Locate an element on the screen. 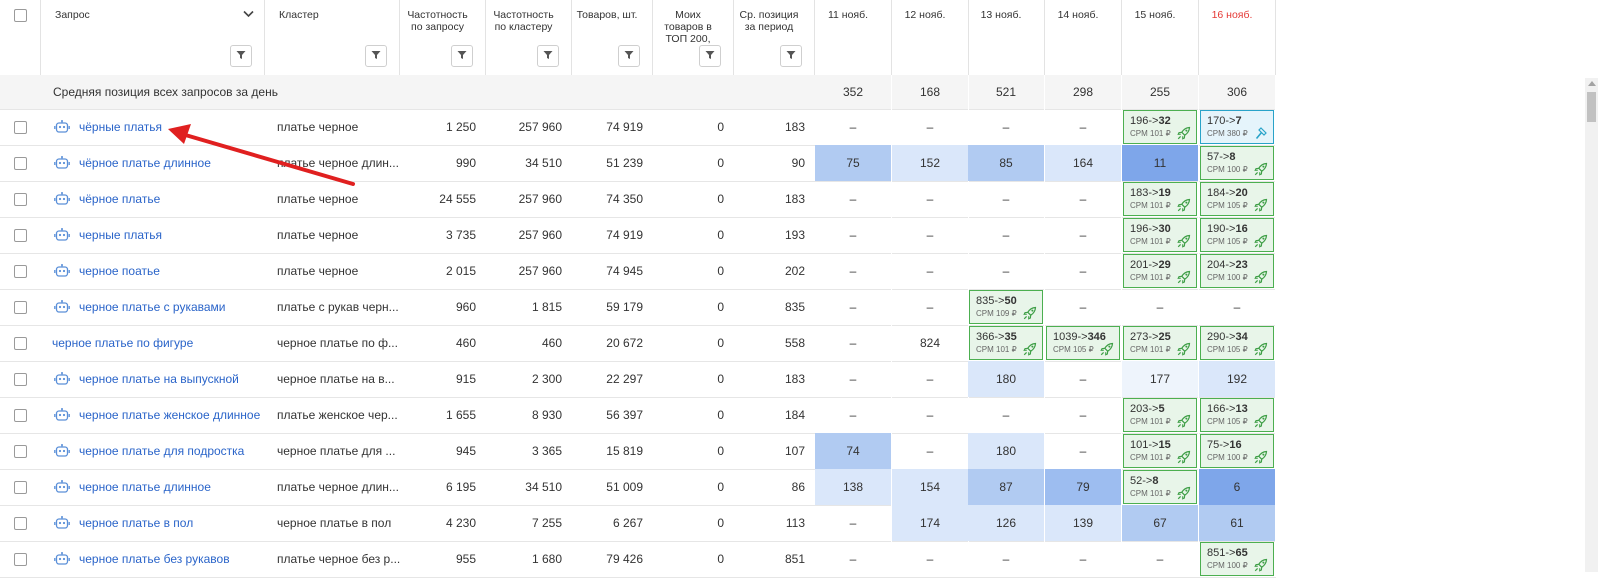  scrollbar-thumb is located at coordinates (1591, 107).